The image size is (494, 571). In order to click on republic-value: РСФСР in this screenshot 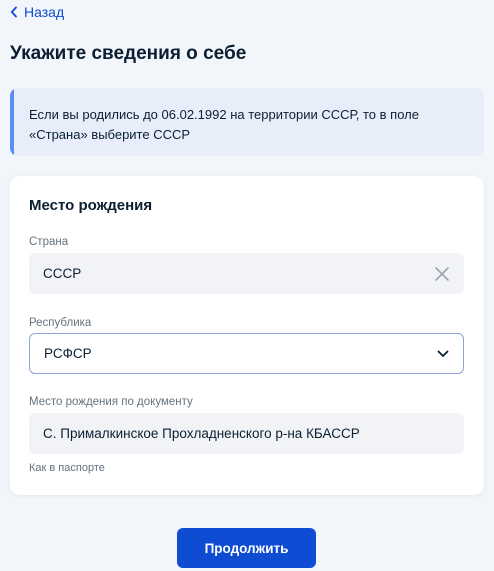, I will do `click(68, 353)`.